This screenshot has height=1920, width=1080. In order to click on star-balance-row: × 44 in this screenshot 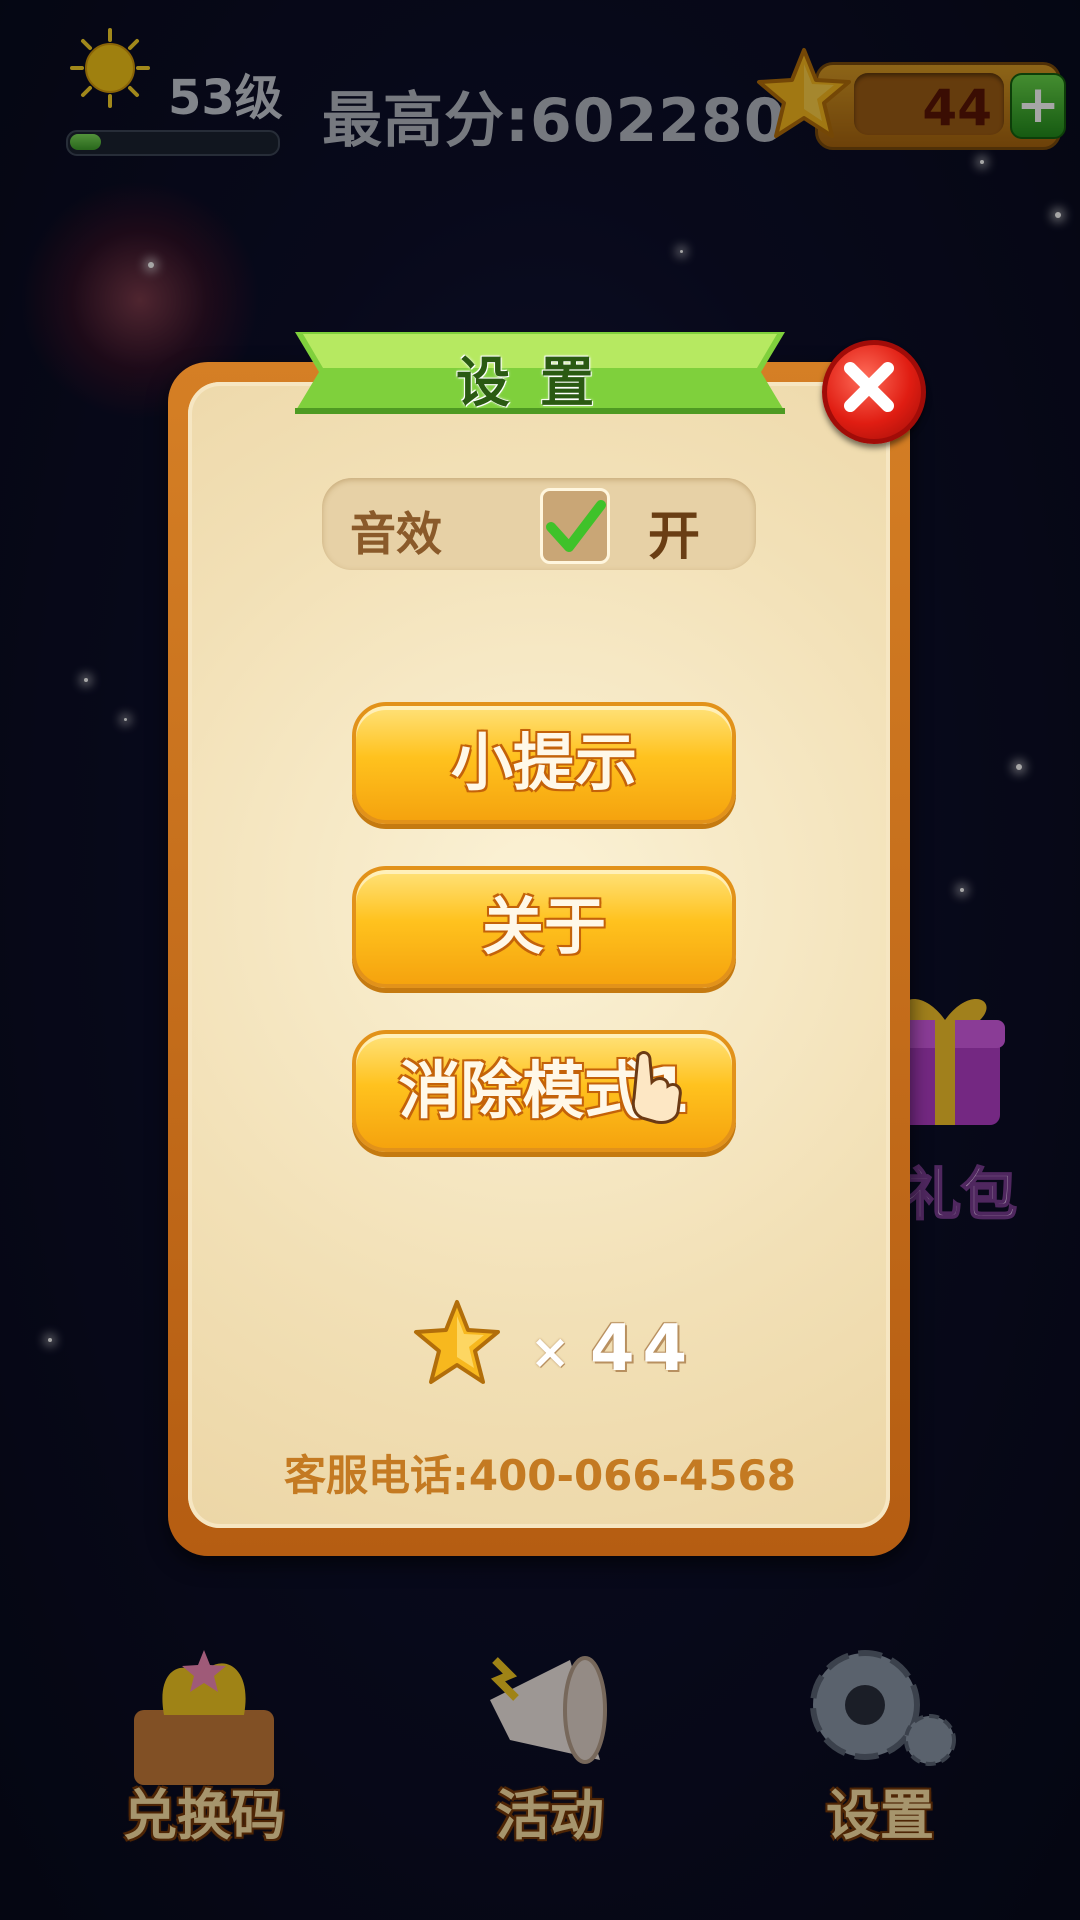, I will do `click(562, 1343)`.